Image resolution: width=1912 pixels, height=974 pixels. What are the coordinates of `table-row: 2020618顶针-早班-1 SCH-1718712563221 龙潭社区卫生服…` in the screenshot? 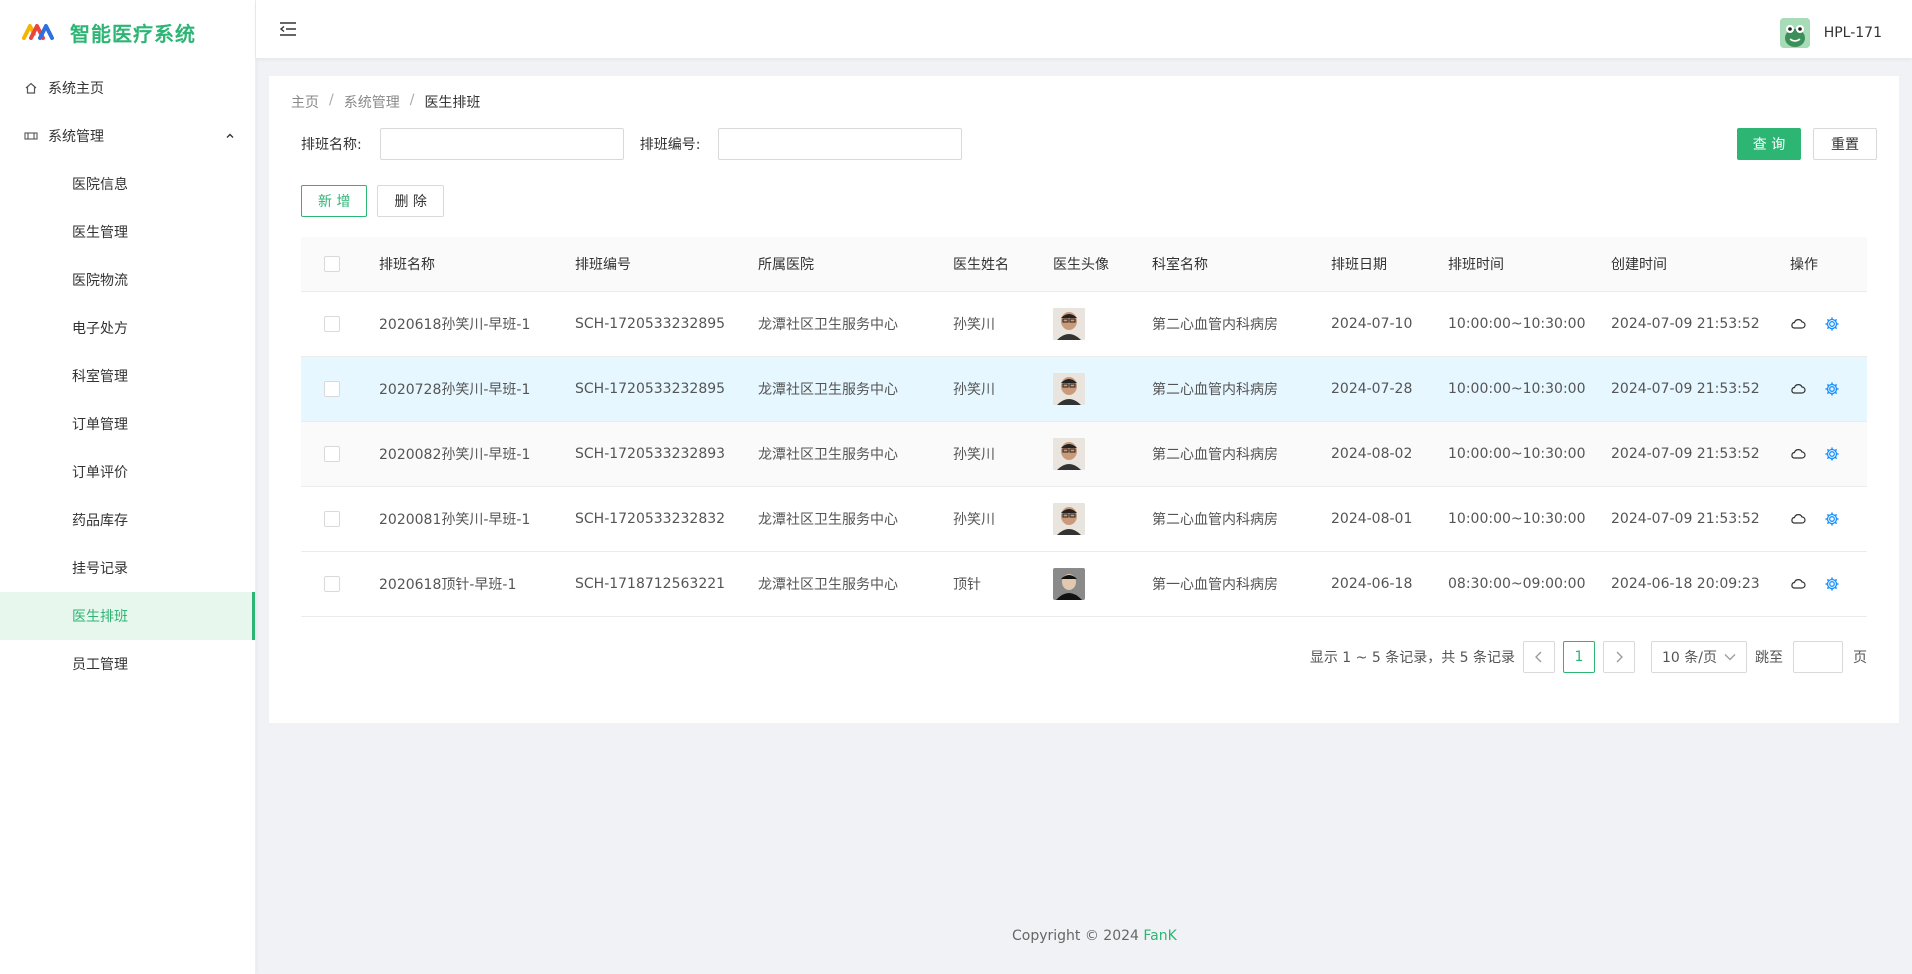 It's located at (1084, 584).